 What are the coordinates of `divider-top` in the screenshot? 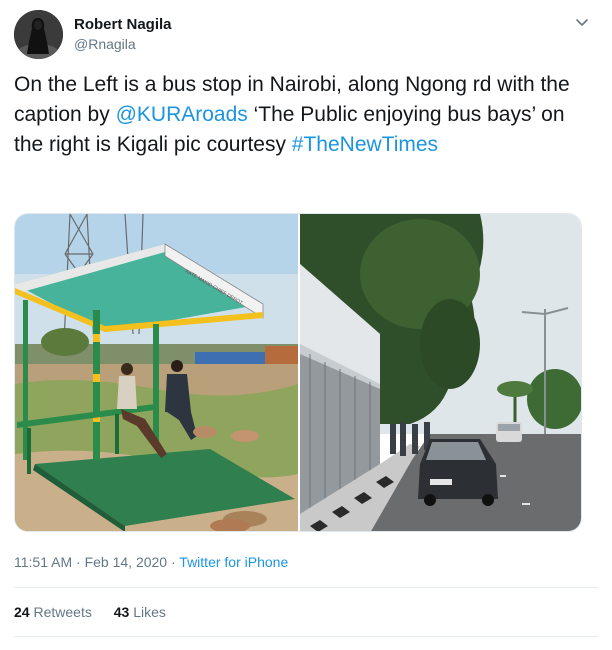 It's located at (306, 587).